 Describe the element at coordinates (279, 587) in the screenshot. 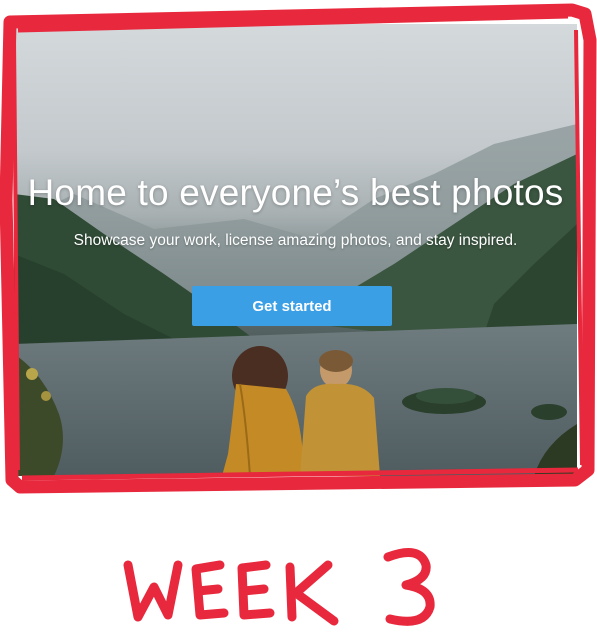

I see `week-3-lettering` at that location.